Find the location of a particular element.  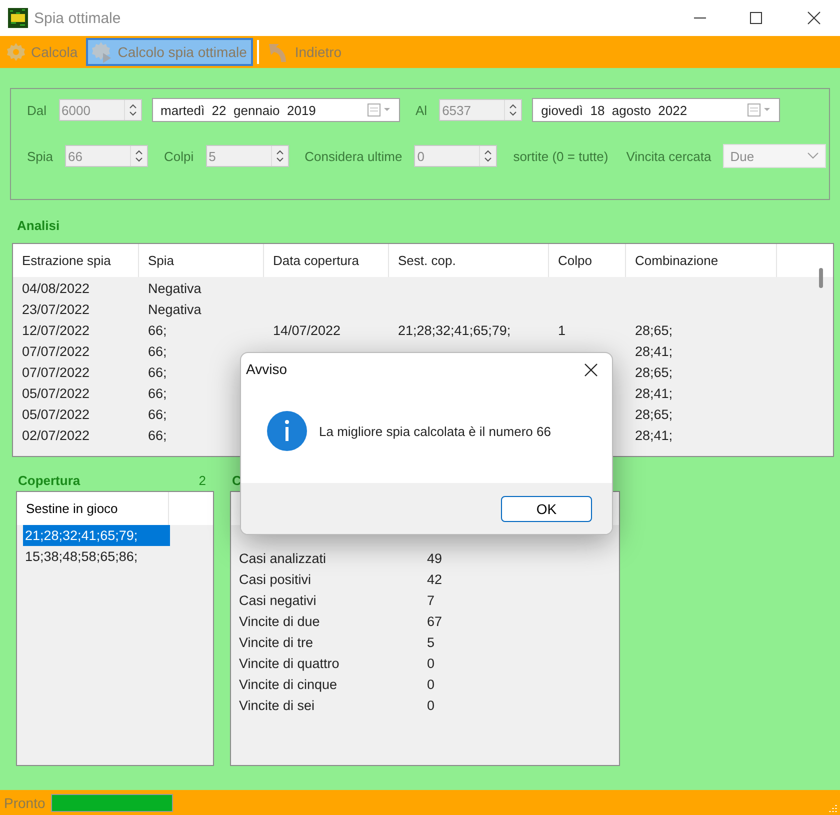

stat-label: Vincite di sei is located at coordinates (277, 705).